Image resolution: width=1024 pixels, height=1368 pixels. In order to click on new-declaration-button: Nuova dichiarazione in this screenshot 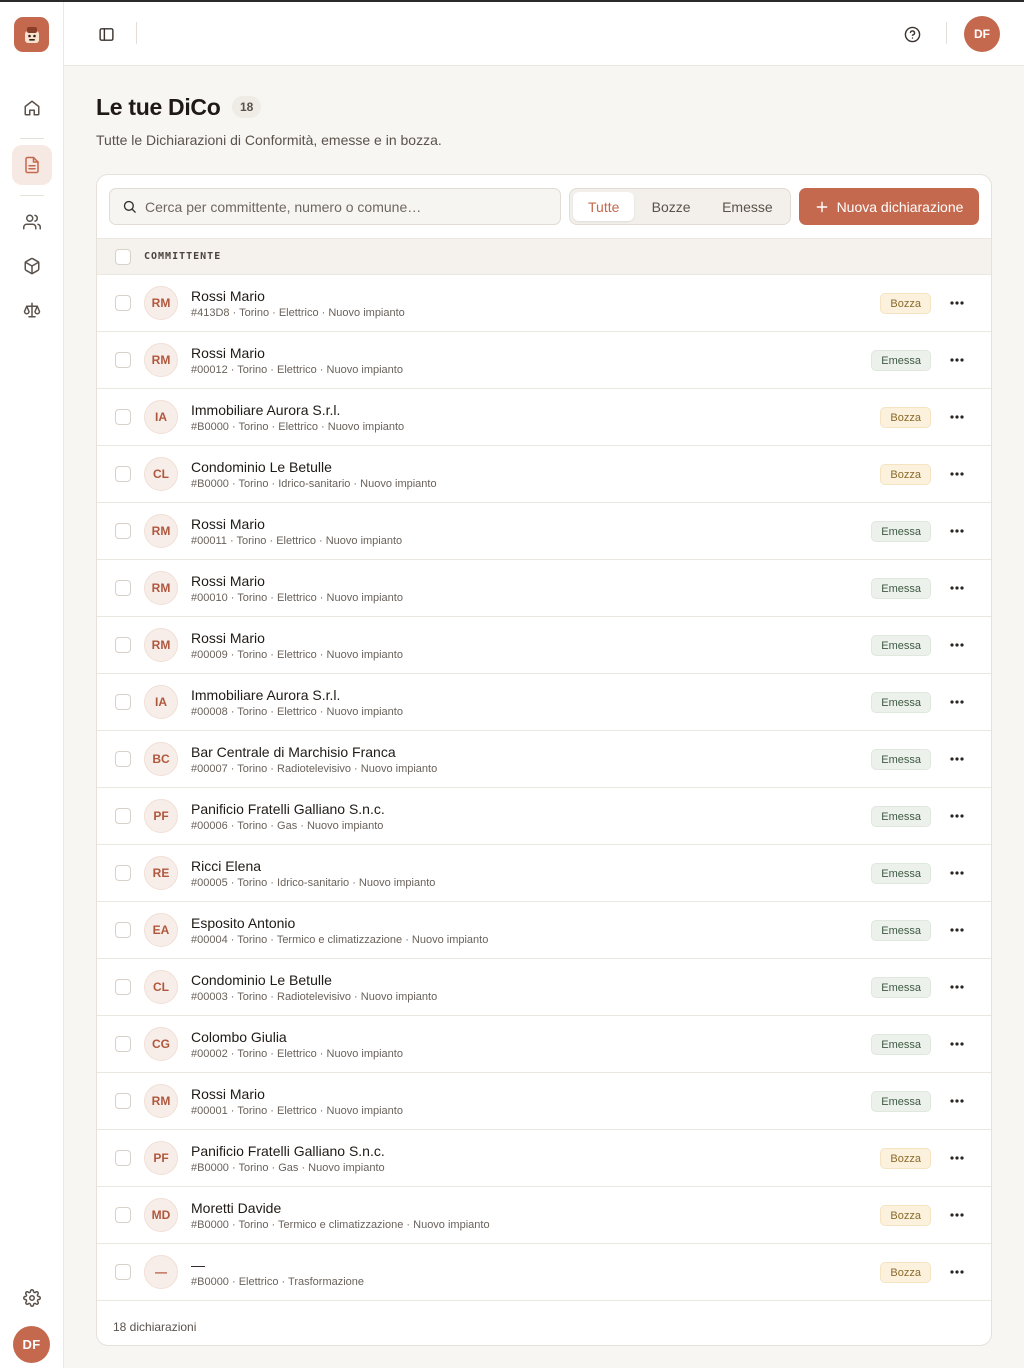, I will do `click(889, 206)`.